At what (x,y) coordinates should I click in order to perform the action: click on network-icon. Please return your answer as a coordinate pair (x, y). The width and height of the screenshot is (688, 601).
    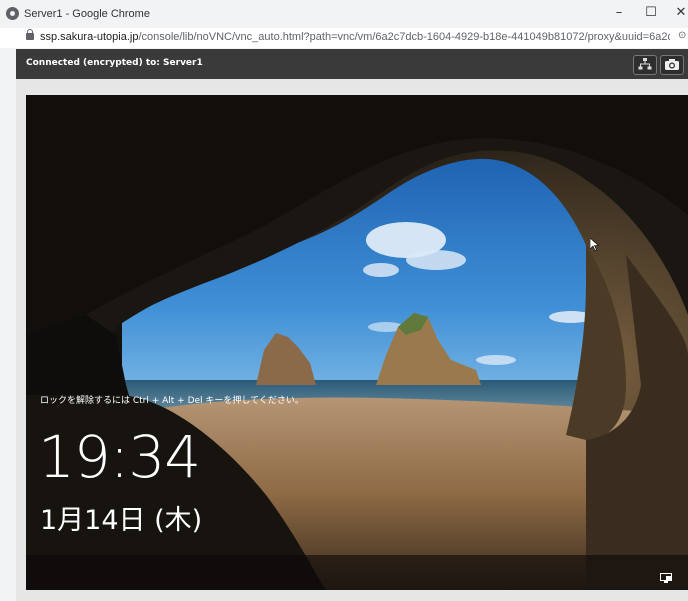
    Looking at the image, I should click on (666, 578).